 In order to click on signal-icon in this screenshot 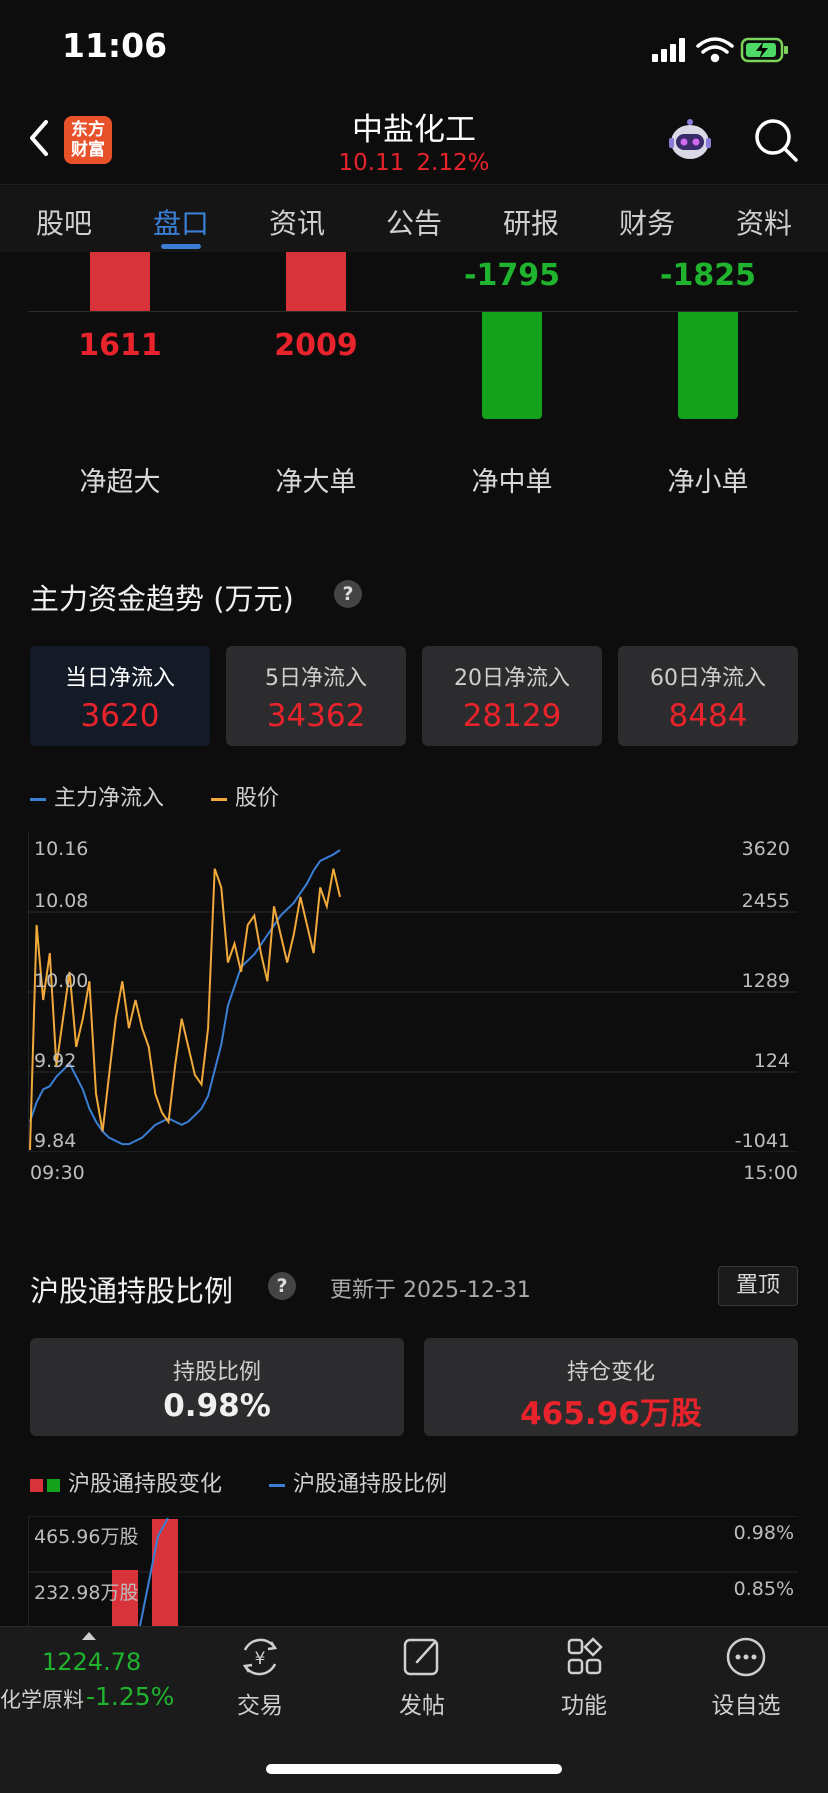, I will do `click(668, 50)`.